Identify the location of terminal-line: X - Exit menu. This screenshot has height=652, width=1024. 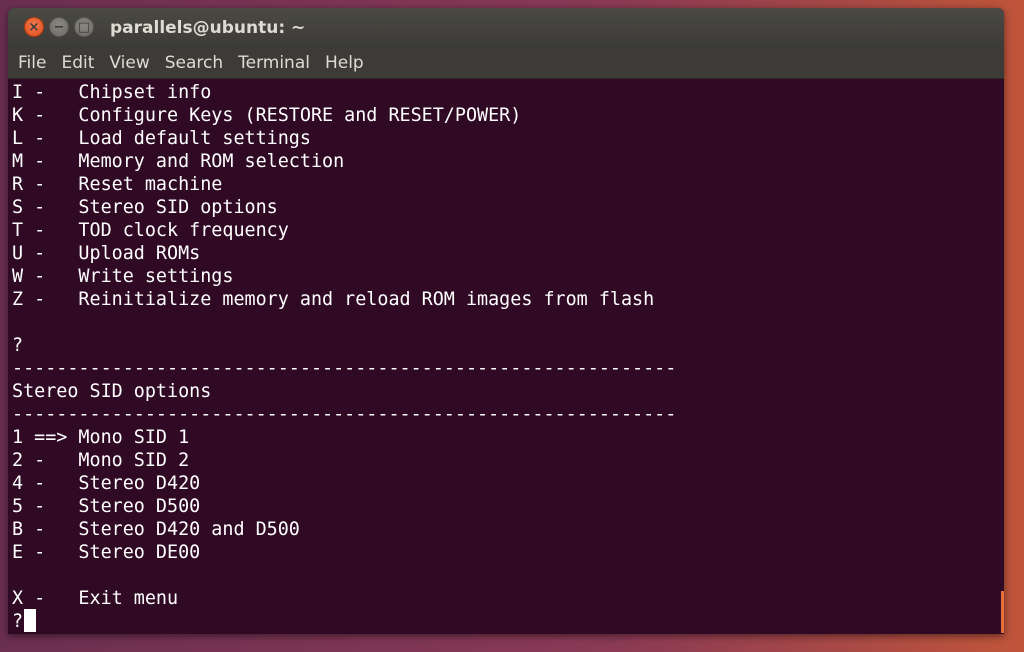
(95, 598).